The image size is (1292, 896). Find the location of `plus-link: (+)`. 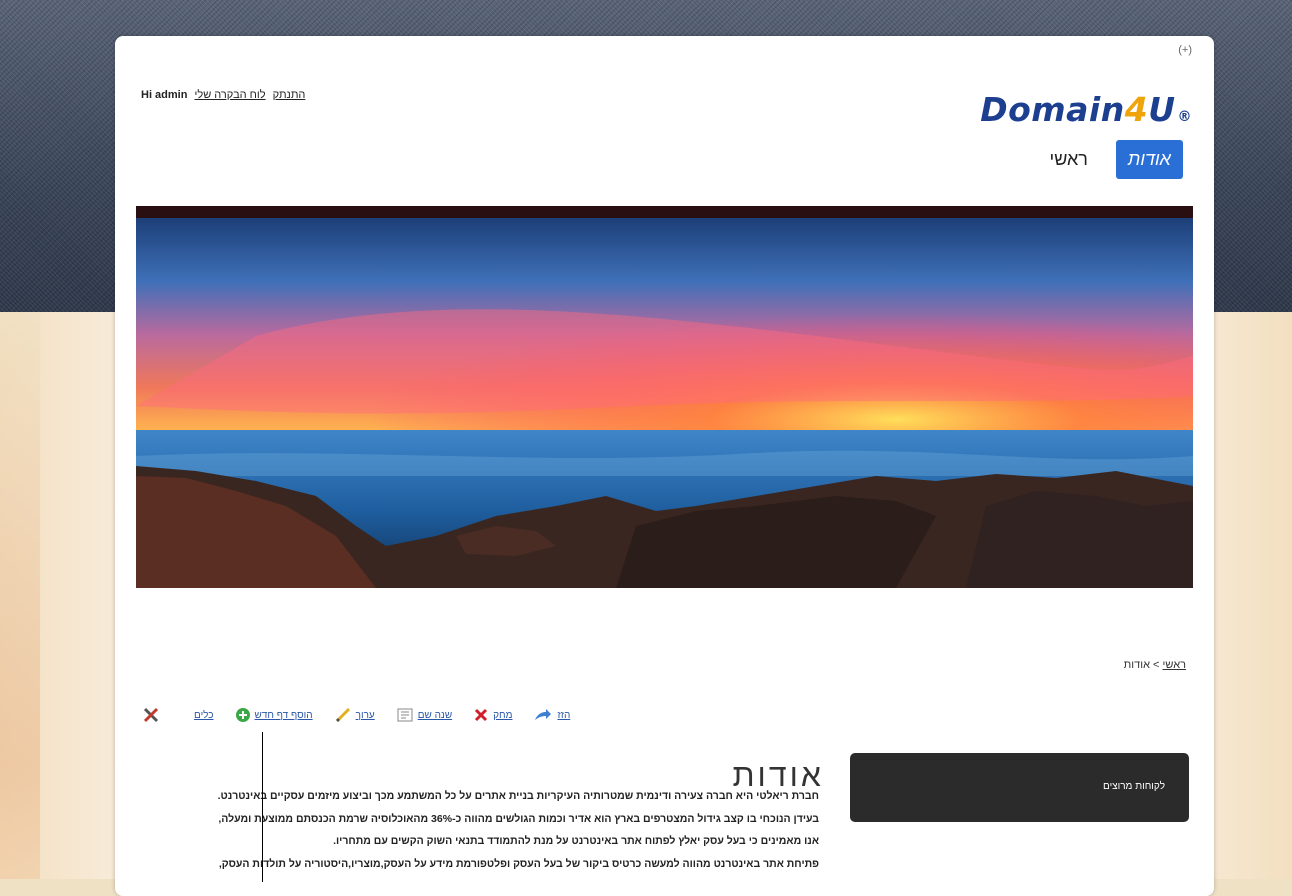

plus-link: (+) is located at coordinates (1185, 50).